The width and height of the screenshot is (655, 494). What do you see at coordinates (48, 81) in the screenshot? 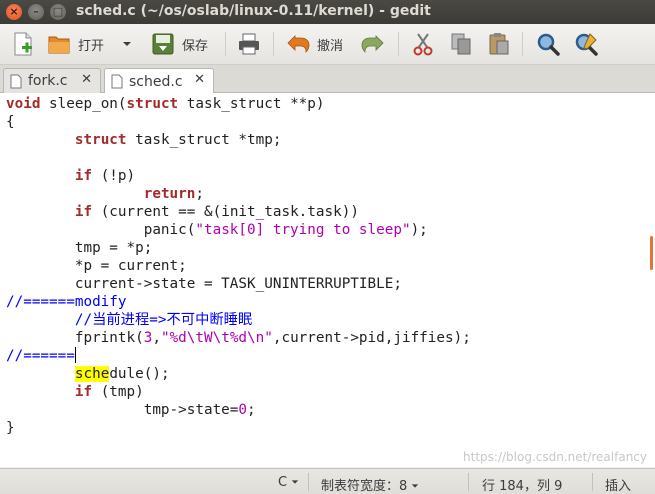
I see `tab-label: fork.c` at bounding box center [48, 81].